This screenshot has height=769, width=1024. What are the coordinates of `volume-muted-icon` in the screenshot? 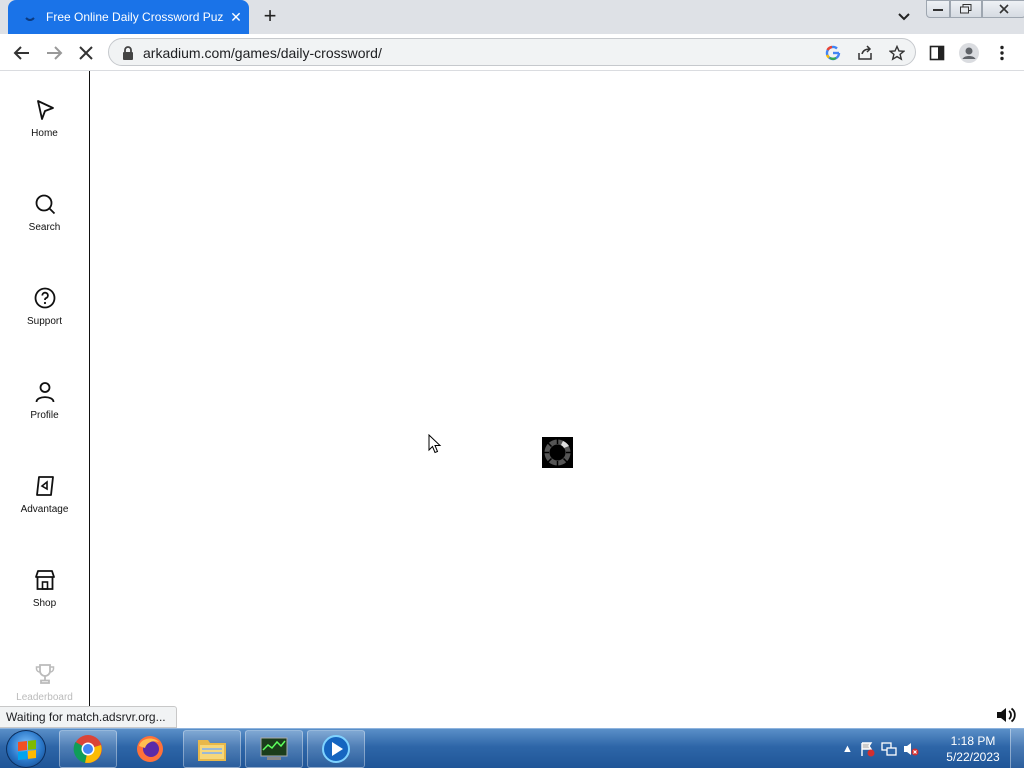 It's located at (911, 749).